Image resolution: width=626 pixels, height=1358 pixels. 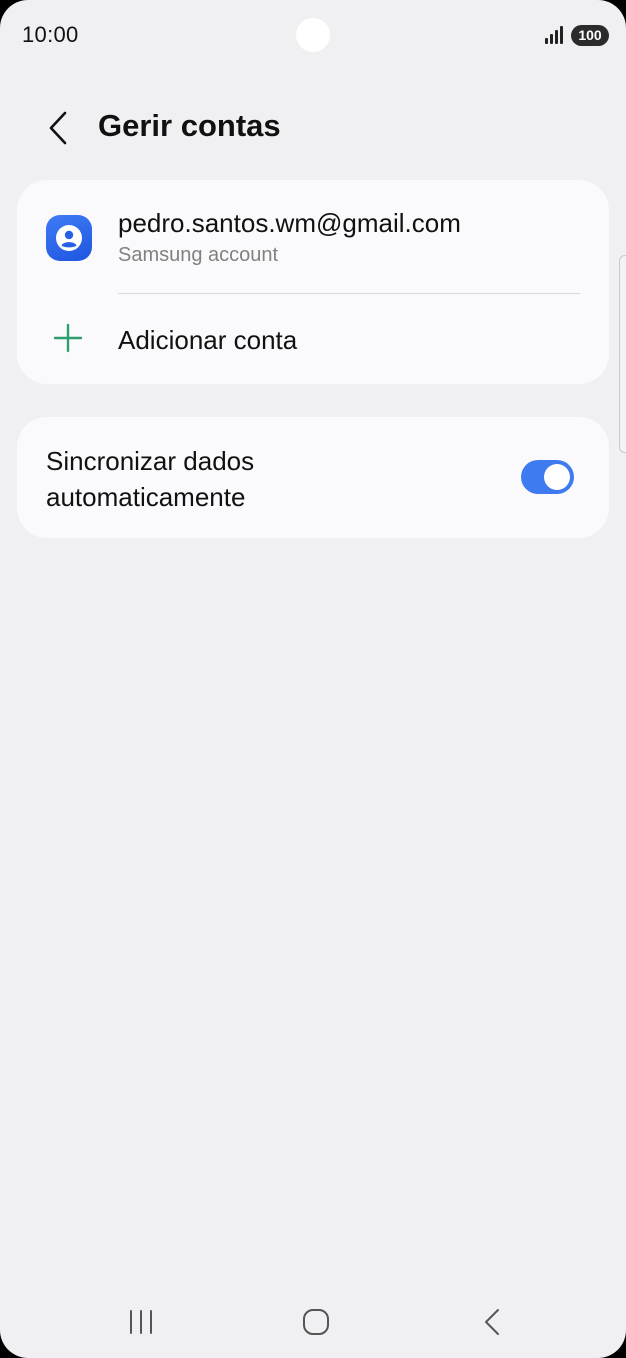 I want to click on back-button, so click(x=58, y=128).